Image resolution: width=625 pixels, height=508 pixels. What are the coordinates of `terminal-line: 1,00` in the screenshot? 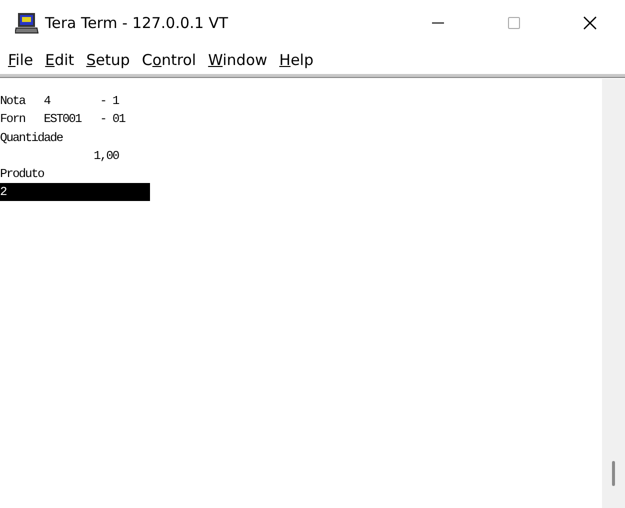 It's located at (106, 156).